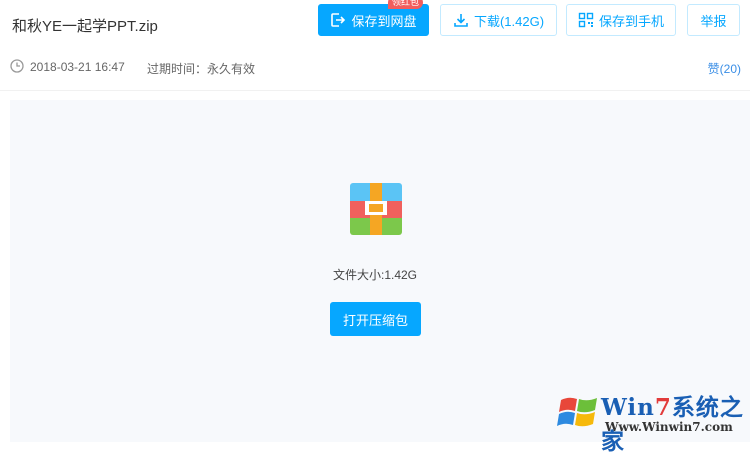 The height and width of the screenshot is (456, 750). What do you see at coordinates (375, 275) in the screenshot?
I see `file-size: 文件大小:1.42G` at bounding box center [375, 275].